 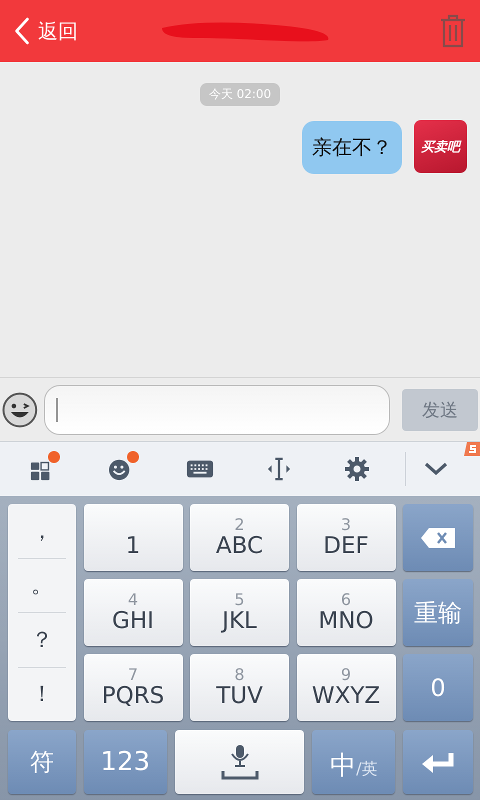 What do you see at coordinates (472, 449) in the screenshot?
I see `logo-icon` at bounding box center [472, 449].